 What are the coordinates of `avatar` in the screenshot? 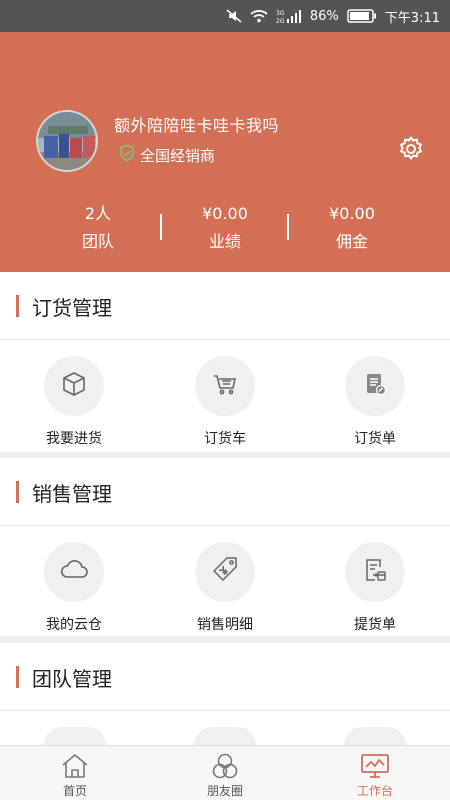 It's located at (67, 141).